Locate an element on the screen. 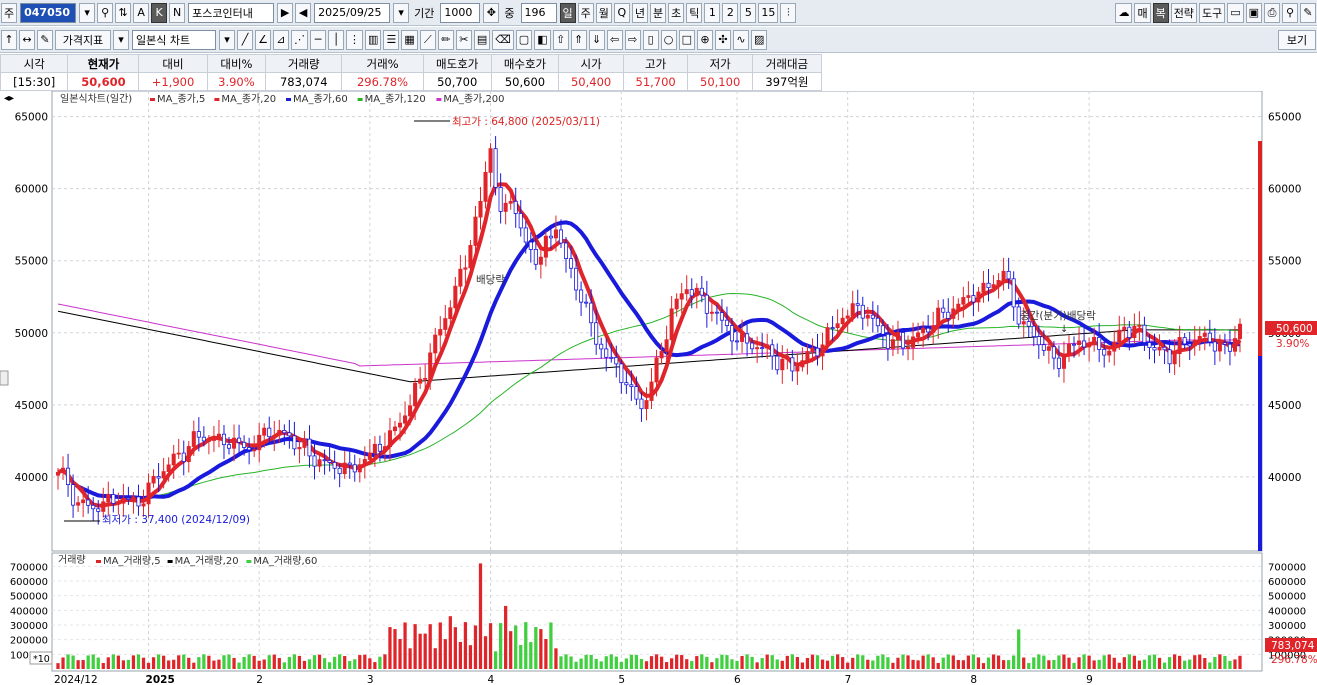 The height and width of the screenshot is (685, 1317). edit-icon: ✎ is located at coordinates (45, 39).